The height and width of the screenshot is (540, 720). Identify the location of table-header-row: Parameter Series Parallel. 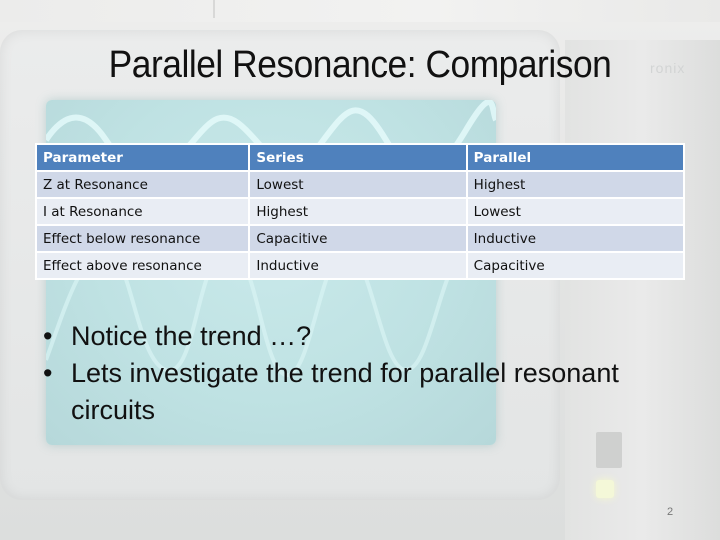
(360, 157).